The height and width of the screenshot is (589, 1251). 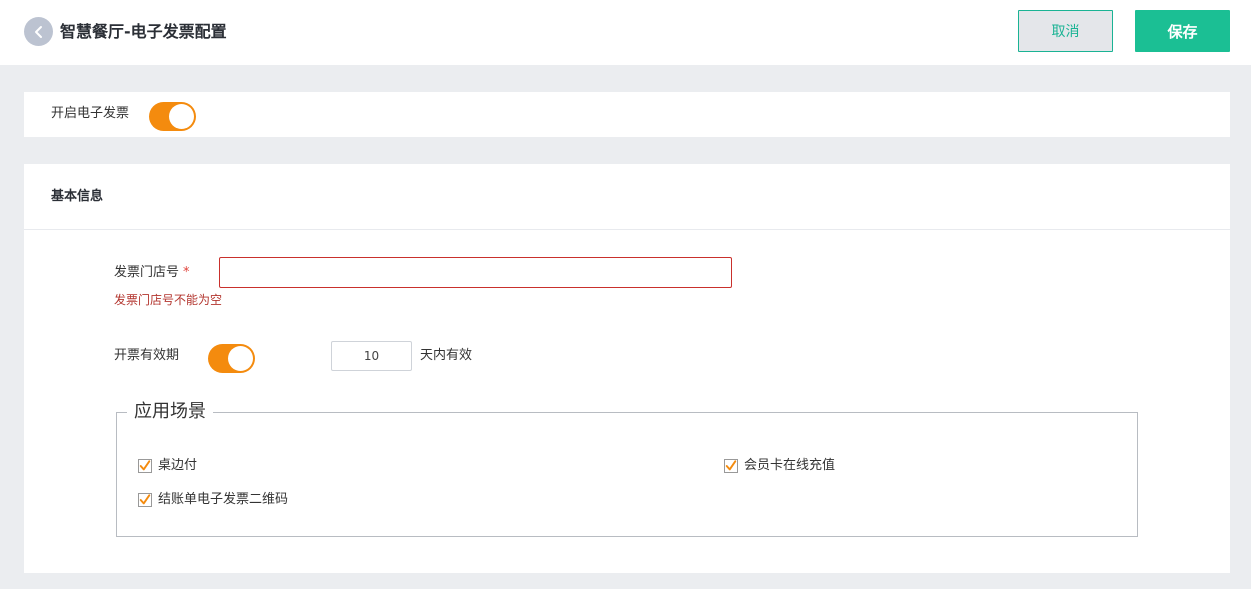 I want to click on scenario-label: 结账单电子发票二维码, so click(x=223, y=499).